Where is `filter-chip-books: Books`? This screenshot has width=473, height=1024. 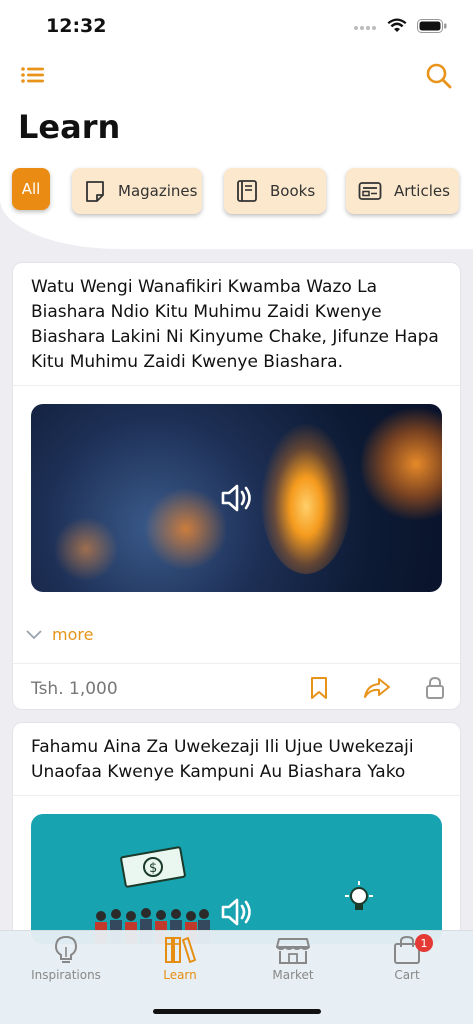
filter-chip-books: Books is located at coordinates (275, 191).